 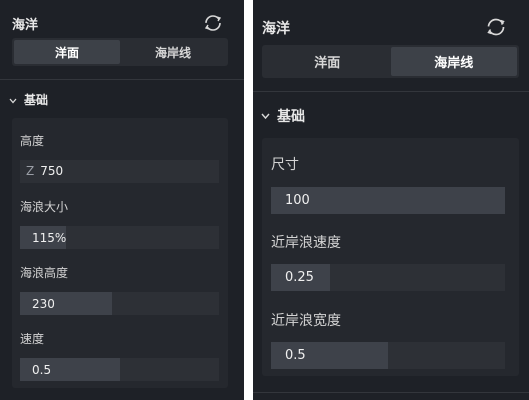 I want to click on speed-value: 0.5, so click(x=42, y=370).